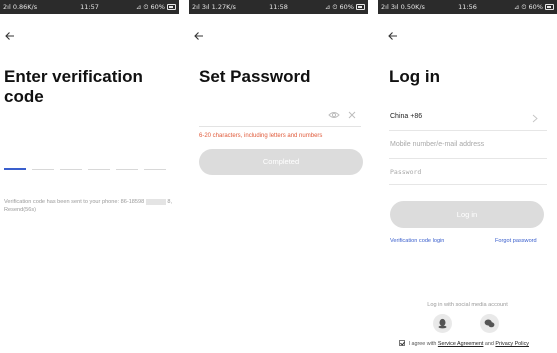  Describe the element at coordinates (406, 116) in the screenshot. I see `country-code: China +86` at that location.